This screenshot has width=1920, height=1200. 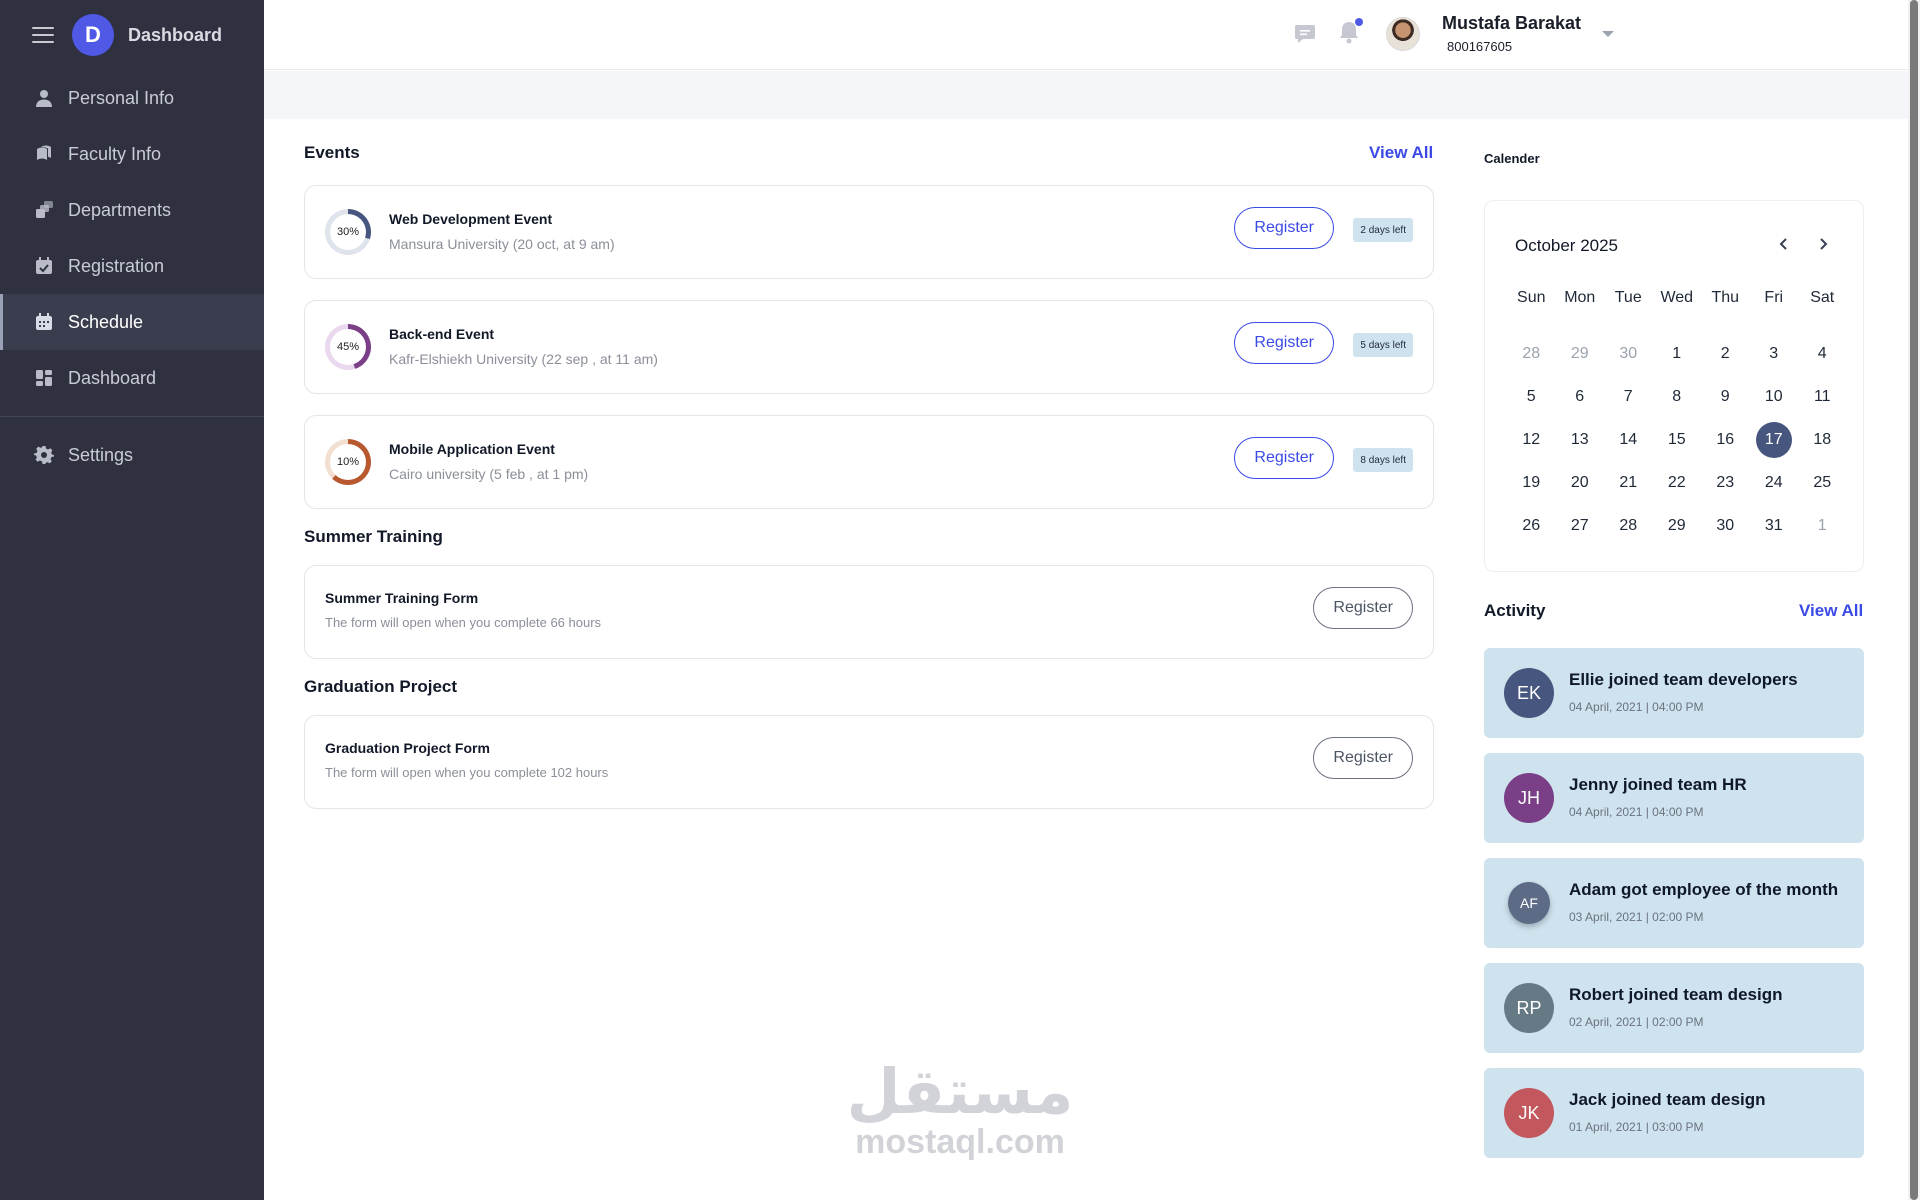 I want to click on calendar-day: 22, so click(x=1677, y=482).